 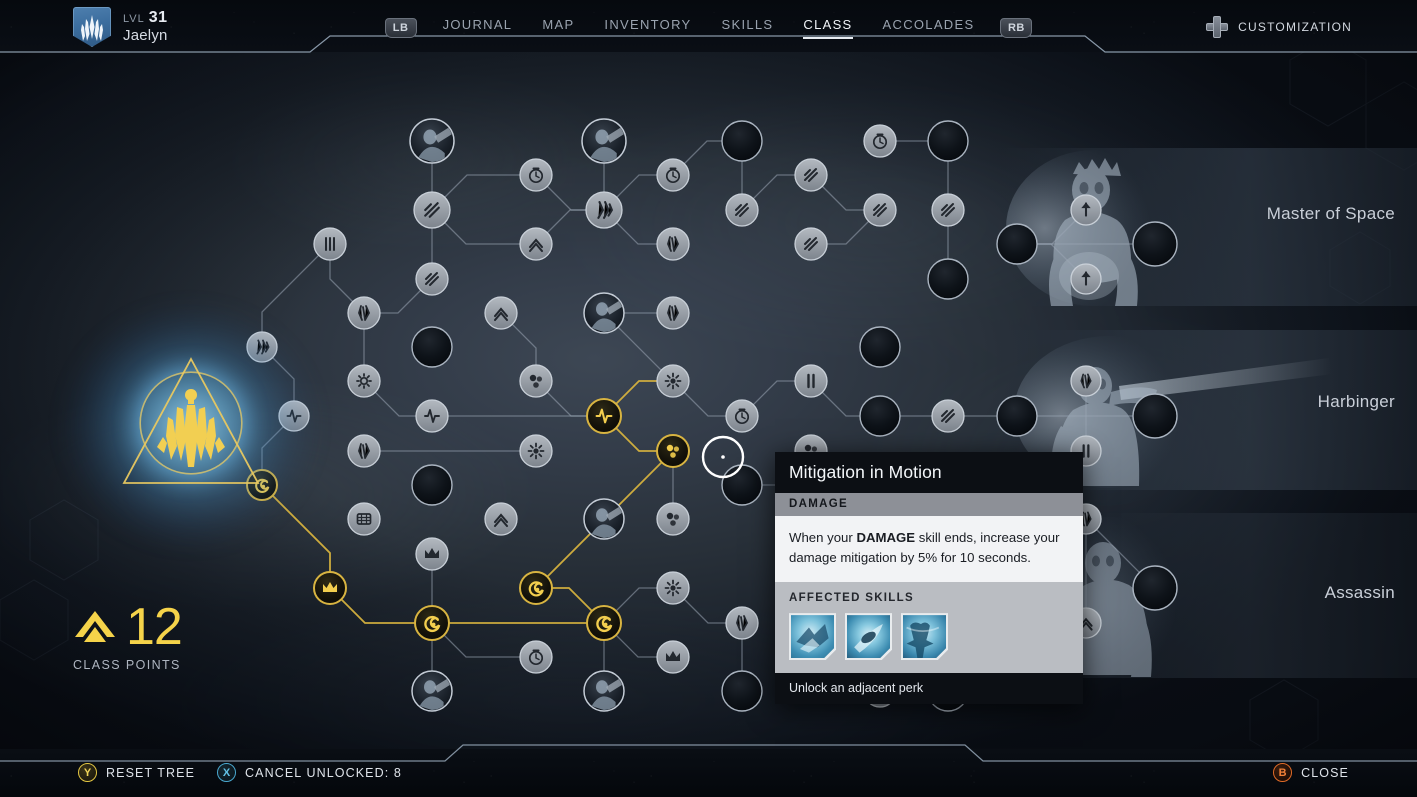 I want to click on action-close: B CLOSE, so click(x=1311, y=772).